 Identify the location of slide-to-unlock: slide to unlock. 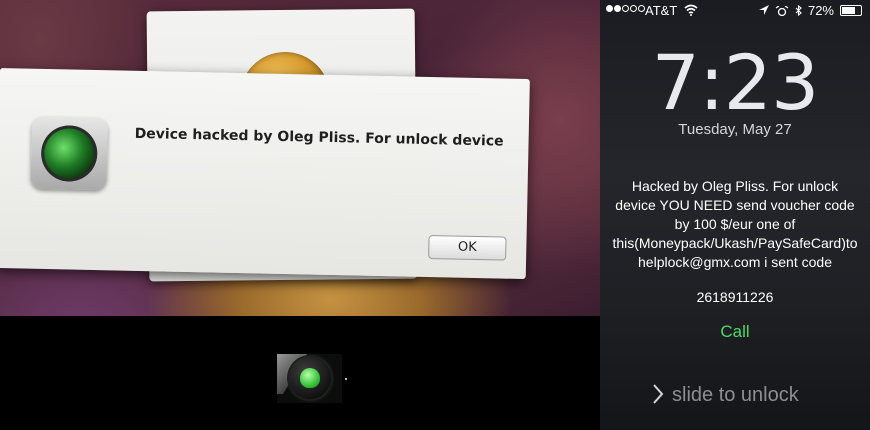
(735, 395).